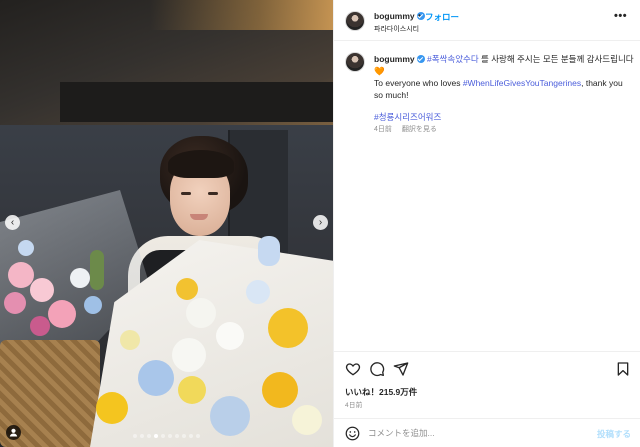 This screenshot has height=447, width=640. What do you see at coordinates (354, 405) in the screenshot?
I see `post-date: 4日前` at bounding box center [354, 405].